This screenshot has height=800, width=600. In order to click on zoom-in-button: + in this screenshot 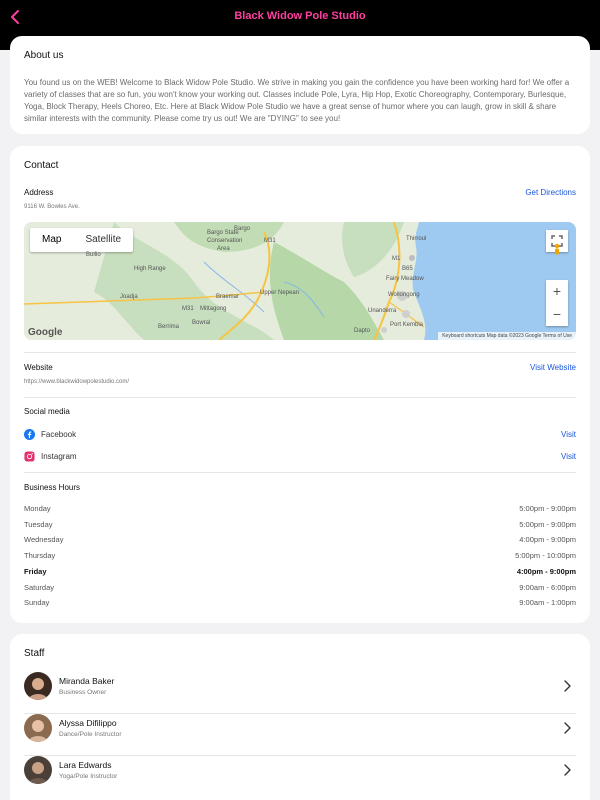, I will do `click(557, 291)`.